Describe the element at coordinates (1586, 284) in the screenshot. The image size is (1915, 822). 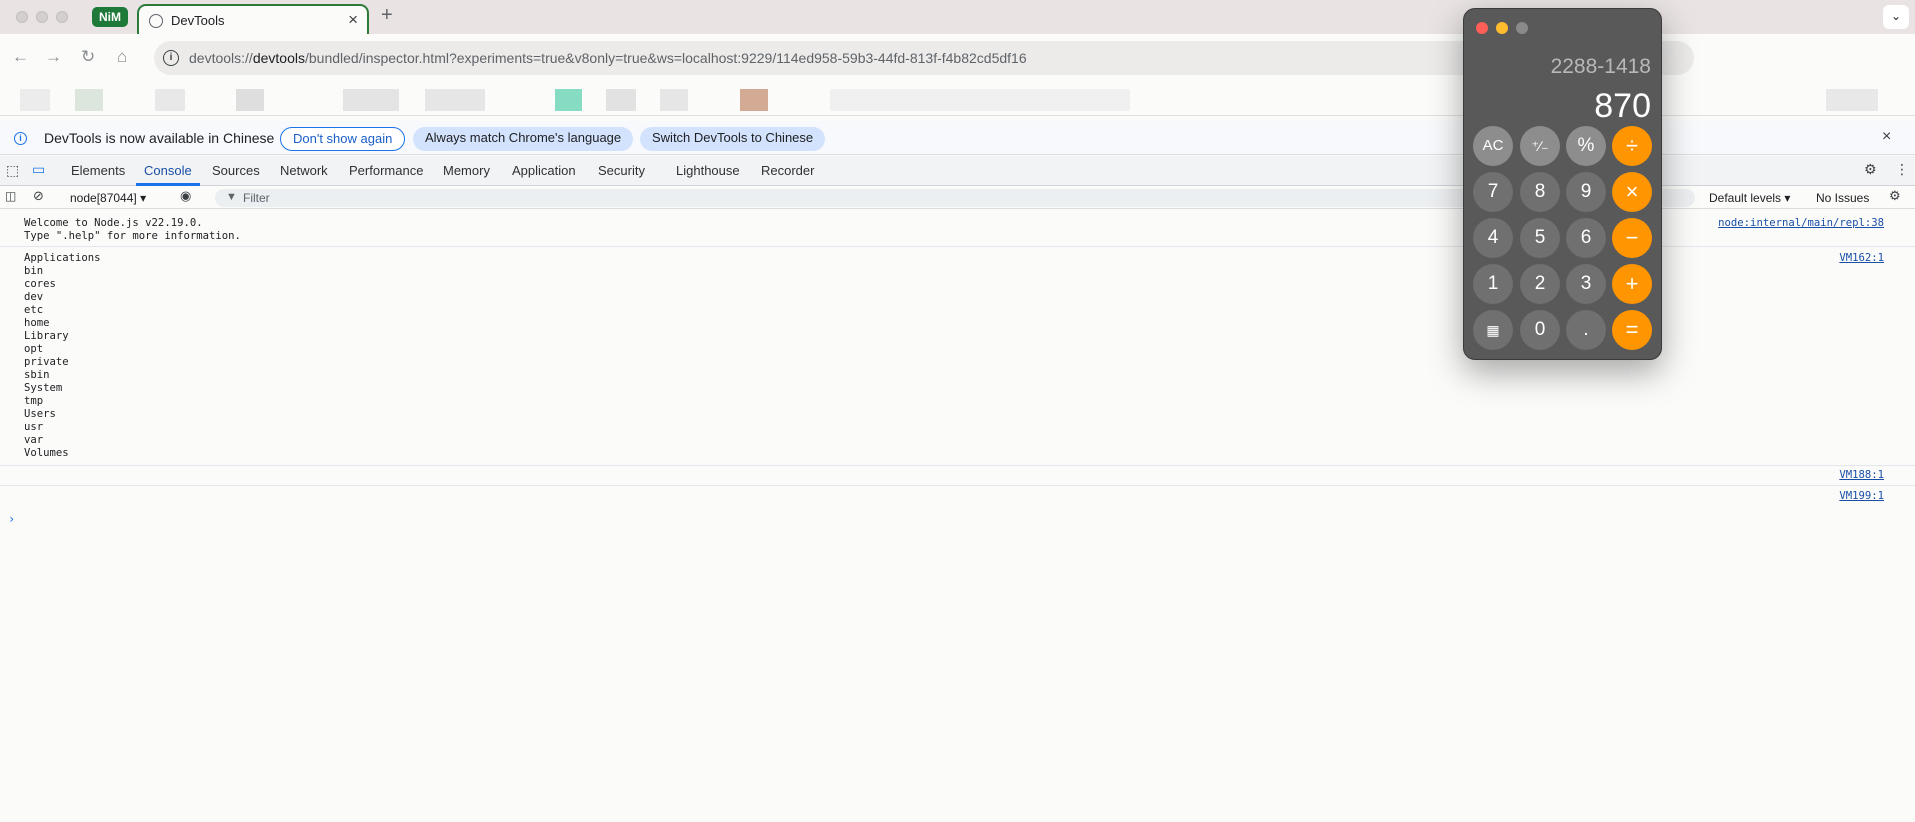
I see `calc-key-3: 3` at that location.